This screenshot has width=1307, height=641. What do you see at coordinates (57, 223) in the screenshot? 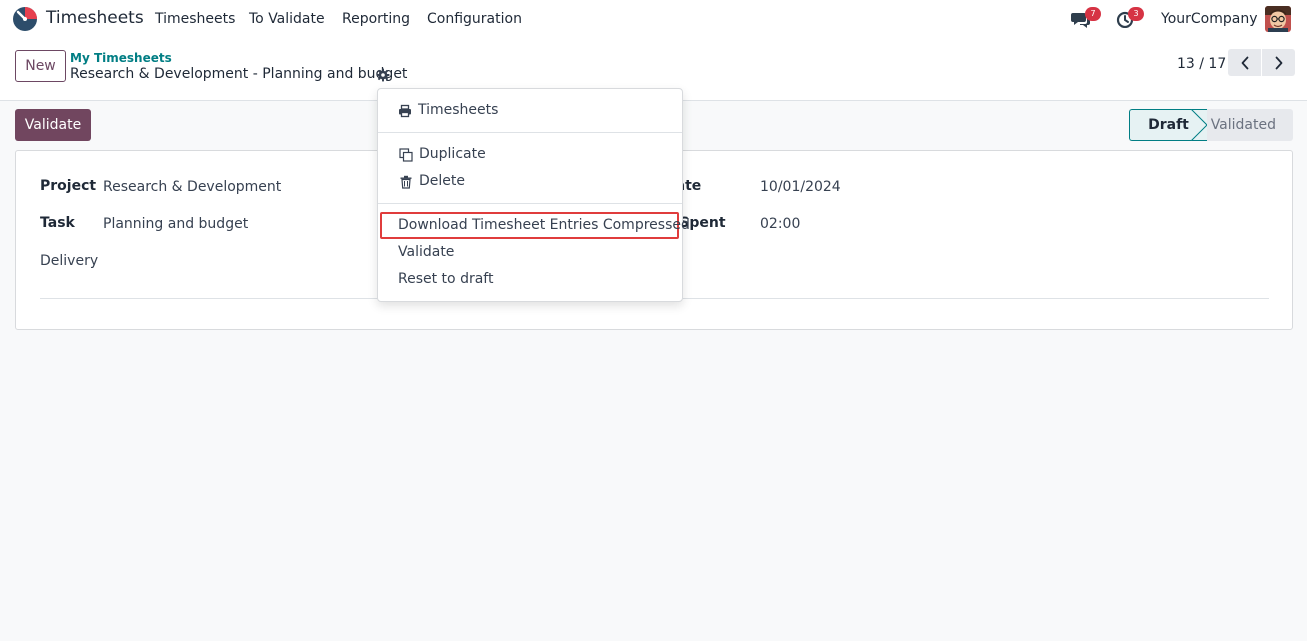
I see `task-label: Task` at bounding box center [57, 223].